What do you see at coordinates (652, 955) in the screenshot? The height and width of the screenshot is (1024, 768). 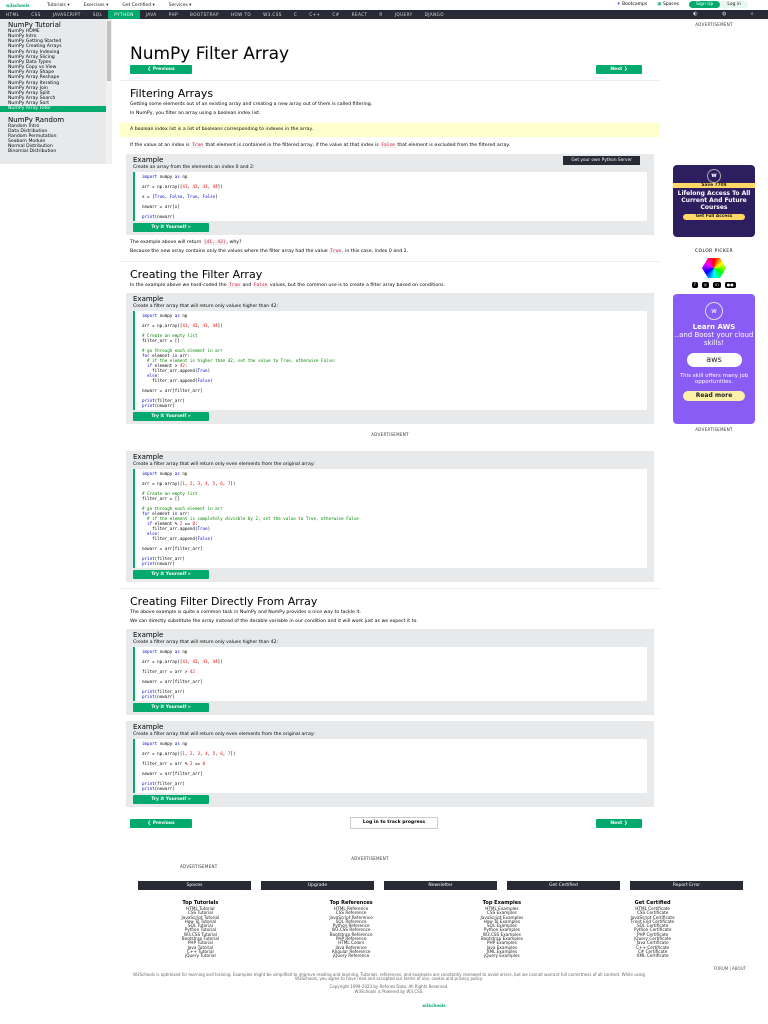 I see `footer-link: XML Certificate` at bounding box center [652, 955].